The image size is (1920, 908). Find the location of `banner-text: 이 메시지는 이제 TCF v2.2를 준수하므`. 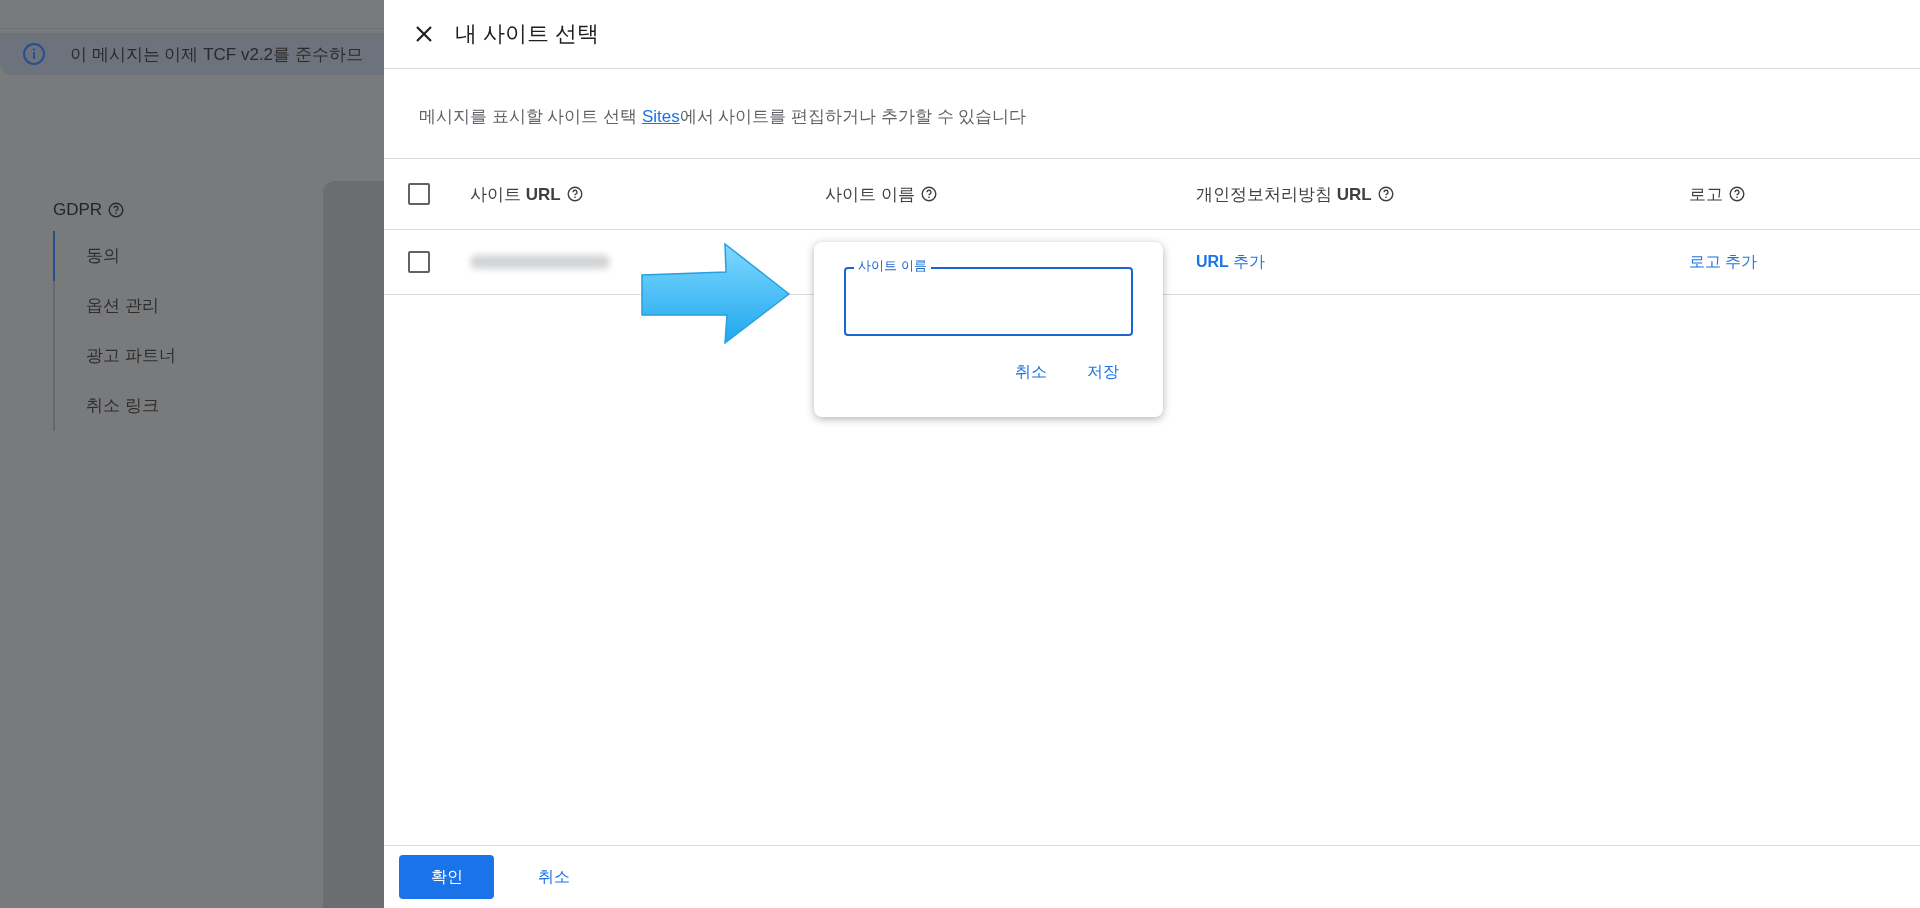

banner-text: 이 메시지는 이제 TCF v2.2를 준수하므 is located at coordinates (216, 54).